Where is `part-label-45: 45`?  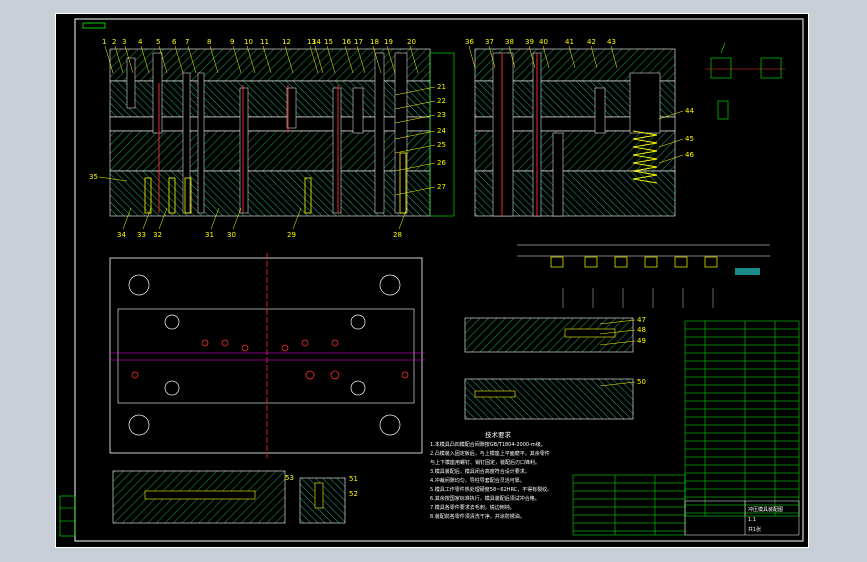 part-label-45: 45 is located at coordinates (689, 139).